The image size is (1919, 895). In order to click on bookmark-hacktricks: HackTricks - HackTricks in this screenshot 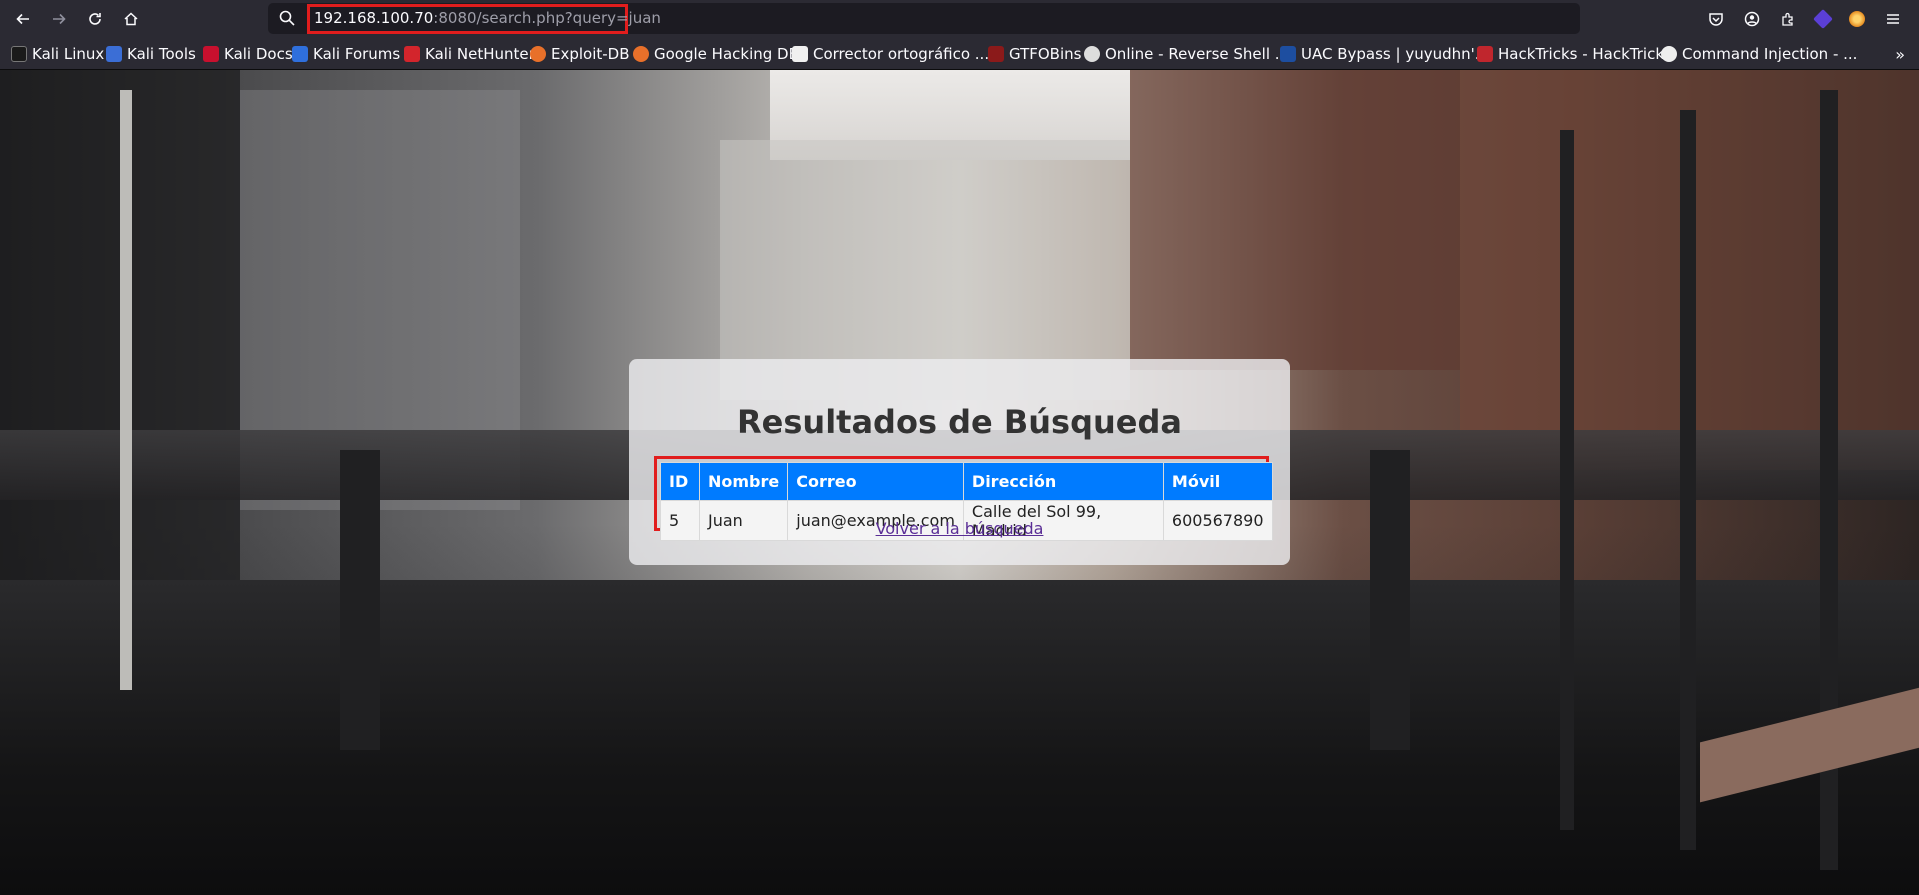, I will do `click(1574, 54)`.